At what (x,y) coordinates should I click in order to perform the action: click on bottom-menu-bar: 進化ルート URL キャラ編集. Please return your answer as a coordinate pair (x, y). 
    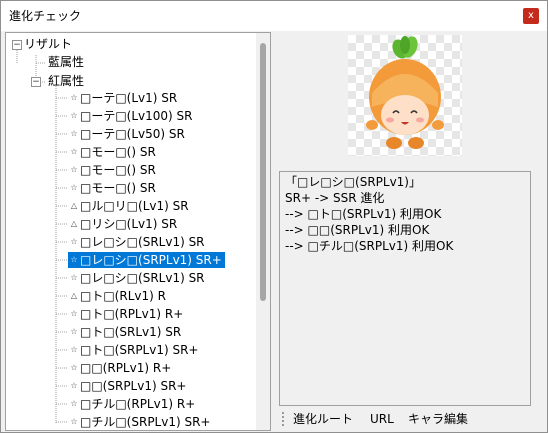
    Looking at the image, I should click on (413, 419).